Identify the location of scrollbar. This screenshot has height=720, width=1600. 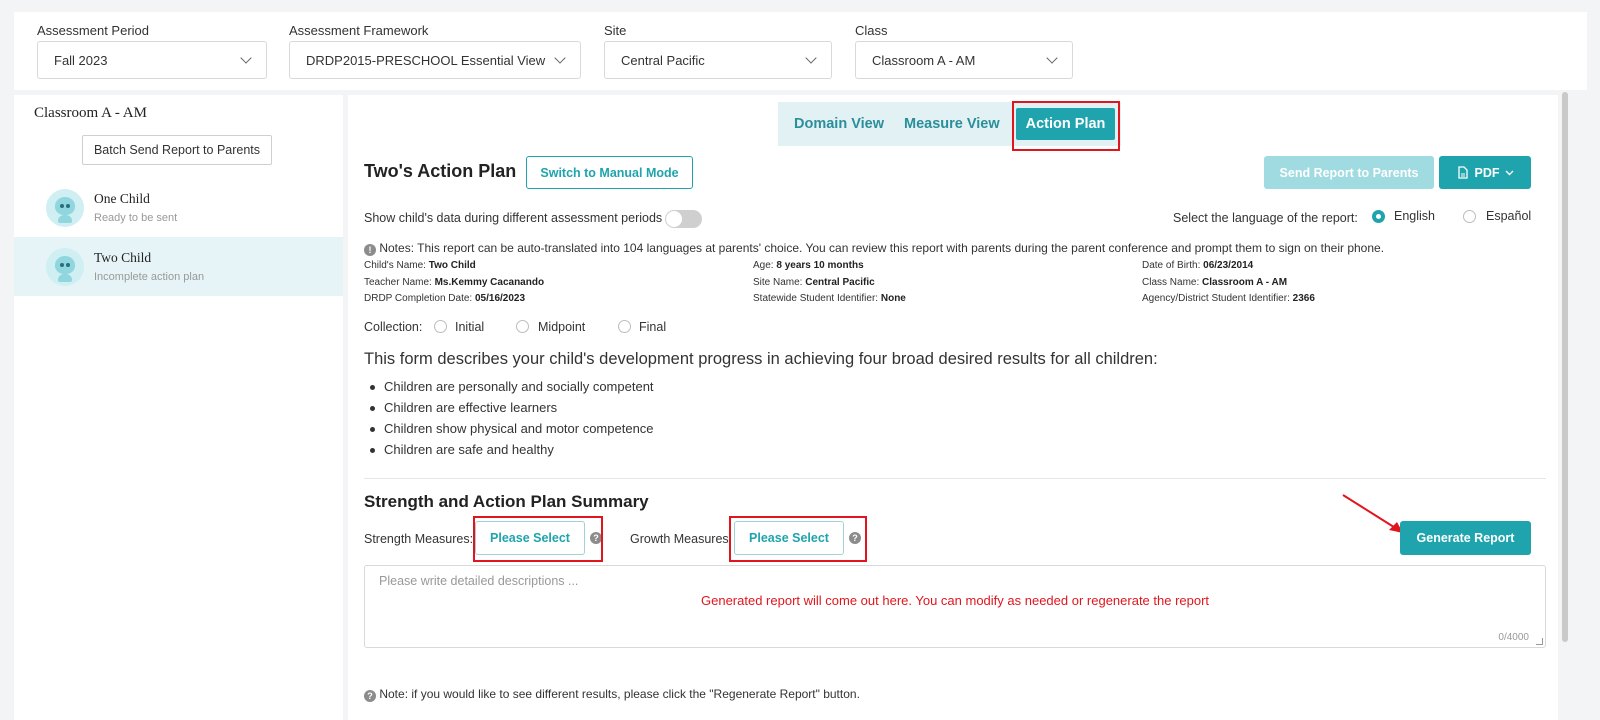
(1565, 367).